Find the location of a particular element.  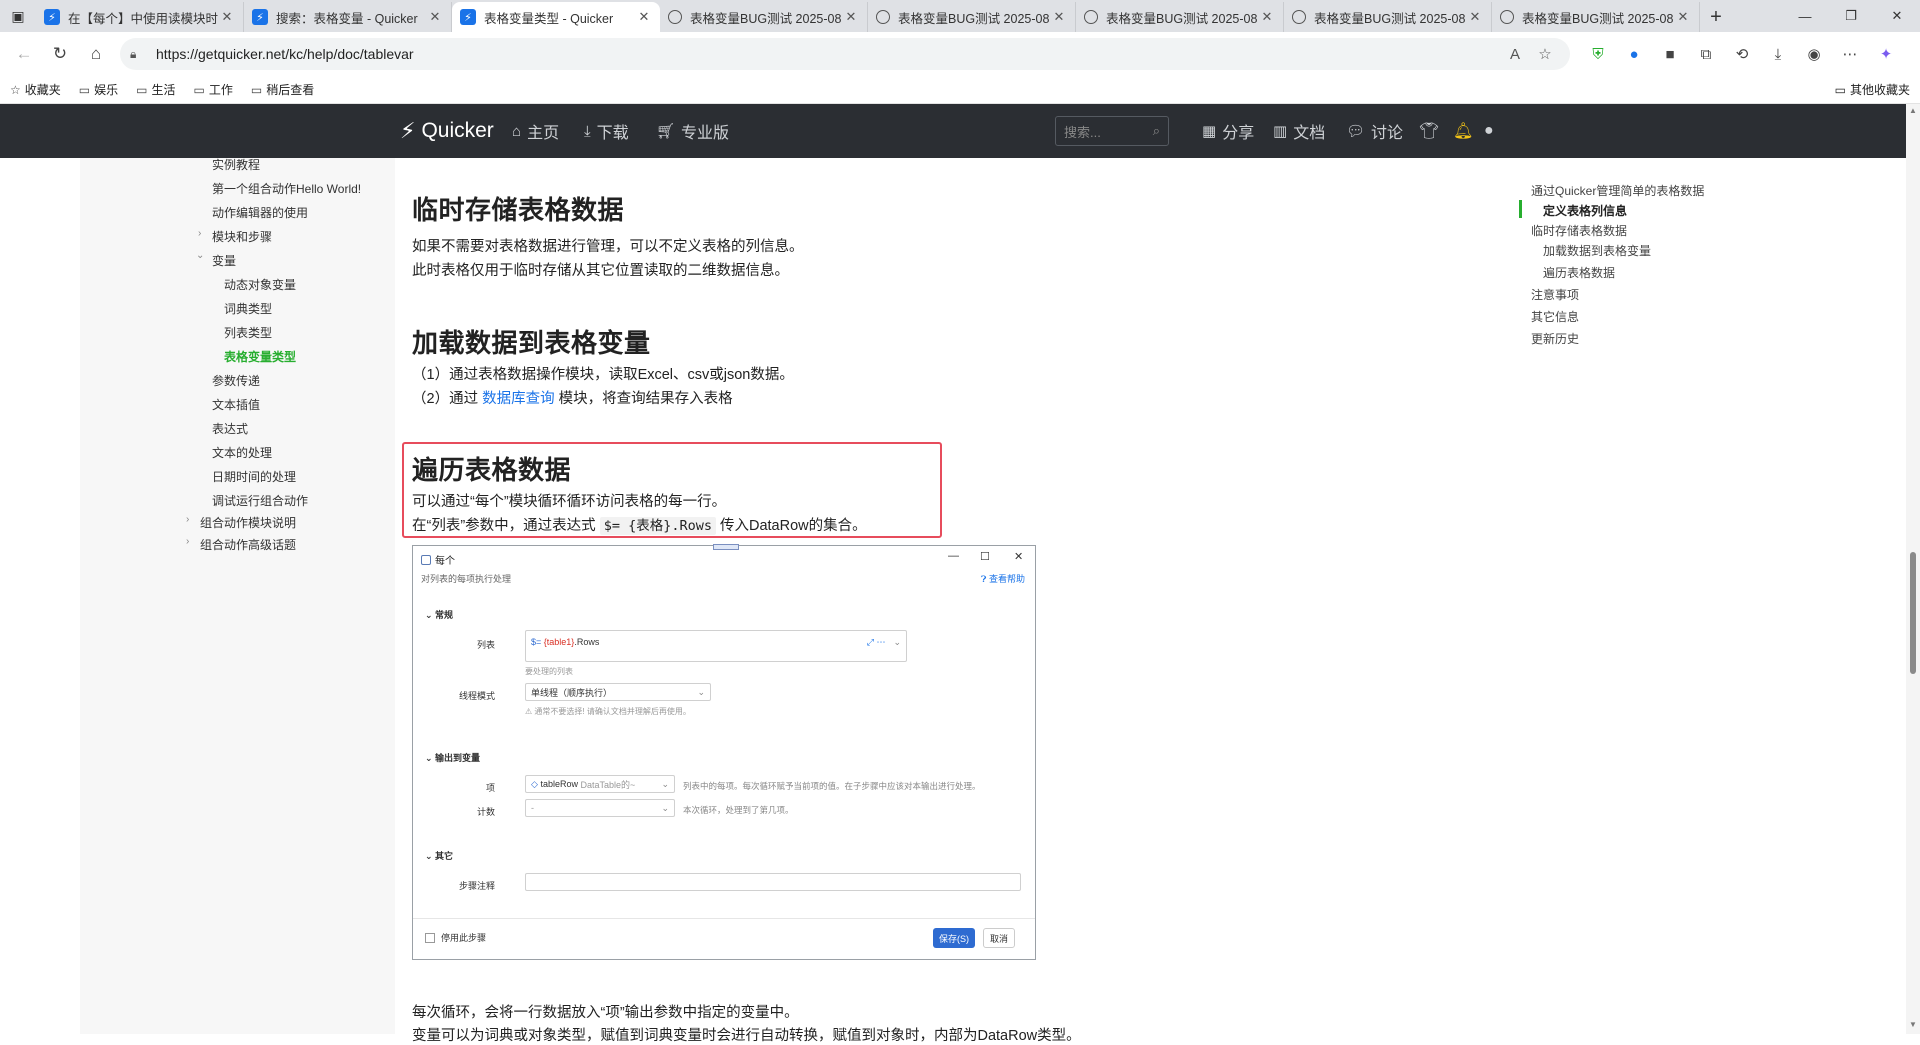

browser-tab-6: 表格变量BUG测试 2025-08 ✕ is located at coordinates (1180, 17).